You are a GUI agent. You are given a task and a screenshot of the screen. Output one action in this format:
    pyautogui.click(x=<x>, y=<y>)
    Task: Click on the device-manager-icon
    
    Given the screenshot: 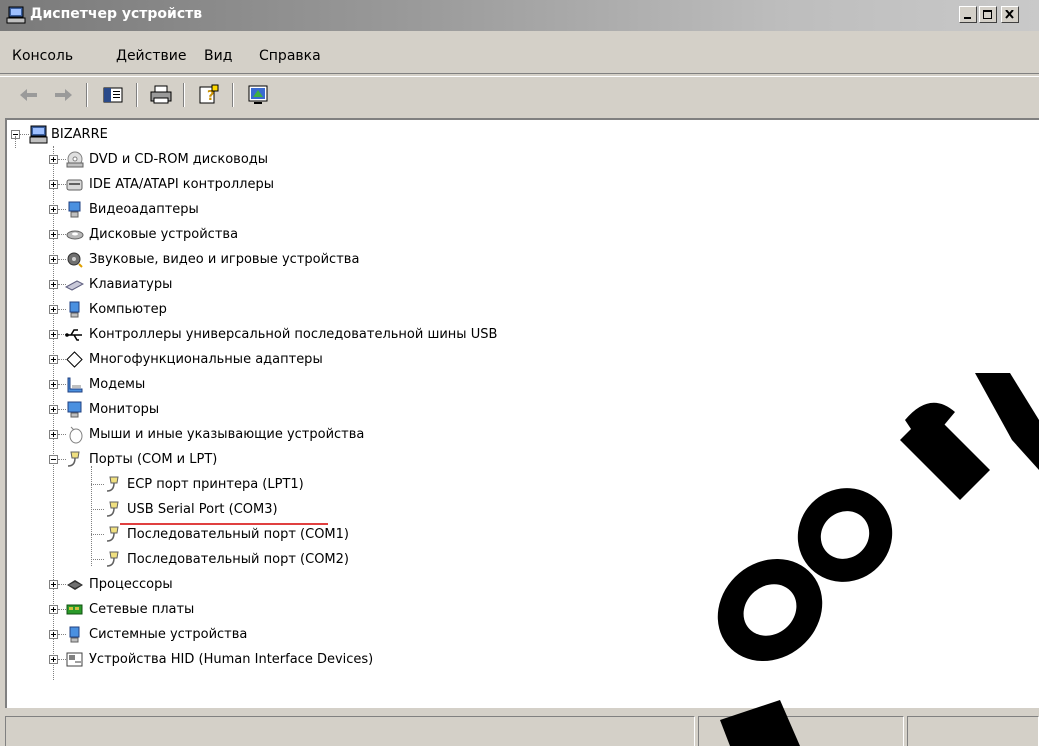 What is the action you would take?
    pyautogui.click(x=16, y=15)
    